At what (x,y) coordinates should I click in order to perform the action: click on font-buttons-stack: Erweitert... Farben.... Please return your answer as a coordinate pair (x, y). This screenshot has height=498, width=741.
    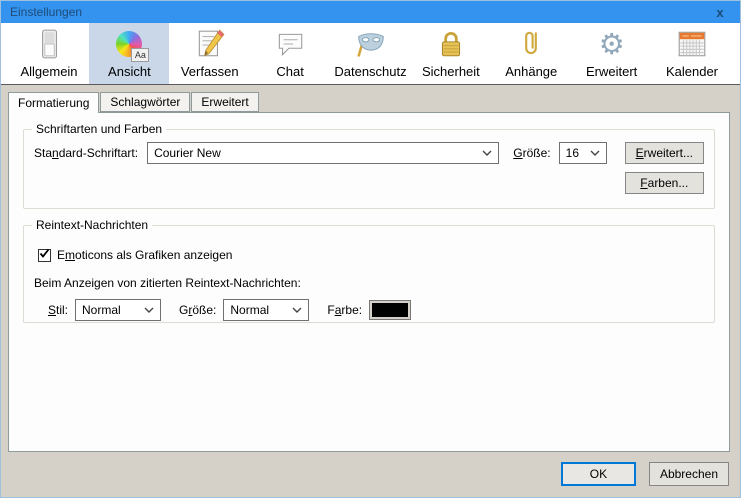
    Looking at the image, I should click on (664, 168).